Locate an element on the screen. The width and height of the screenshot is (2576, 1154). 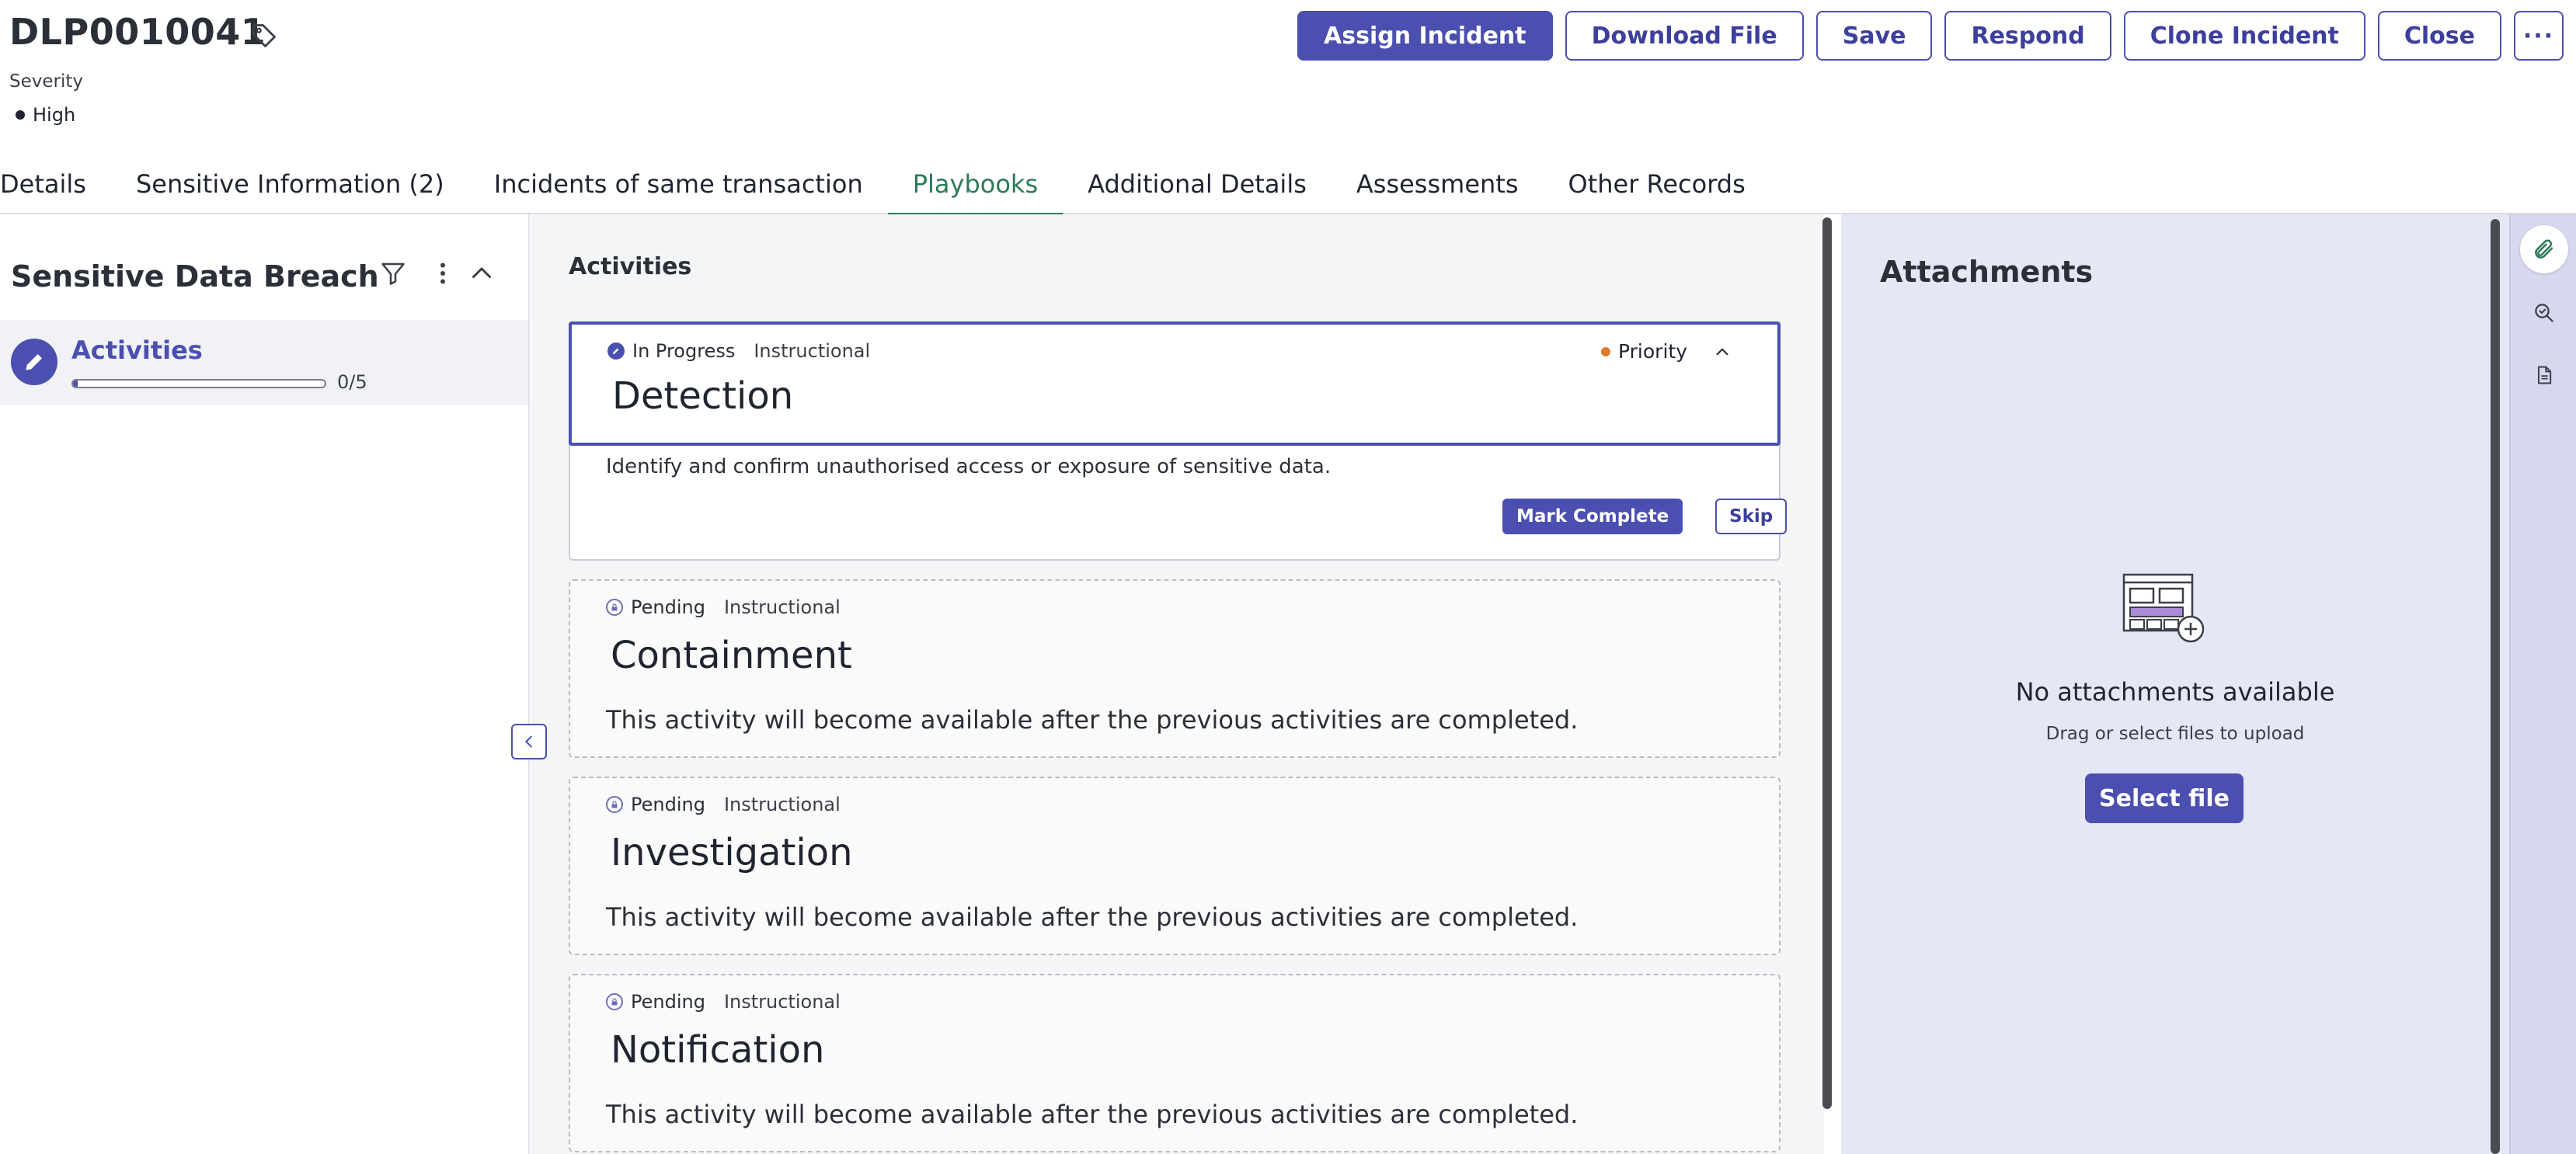
progress-fill is located at coordinates (75, 384).